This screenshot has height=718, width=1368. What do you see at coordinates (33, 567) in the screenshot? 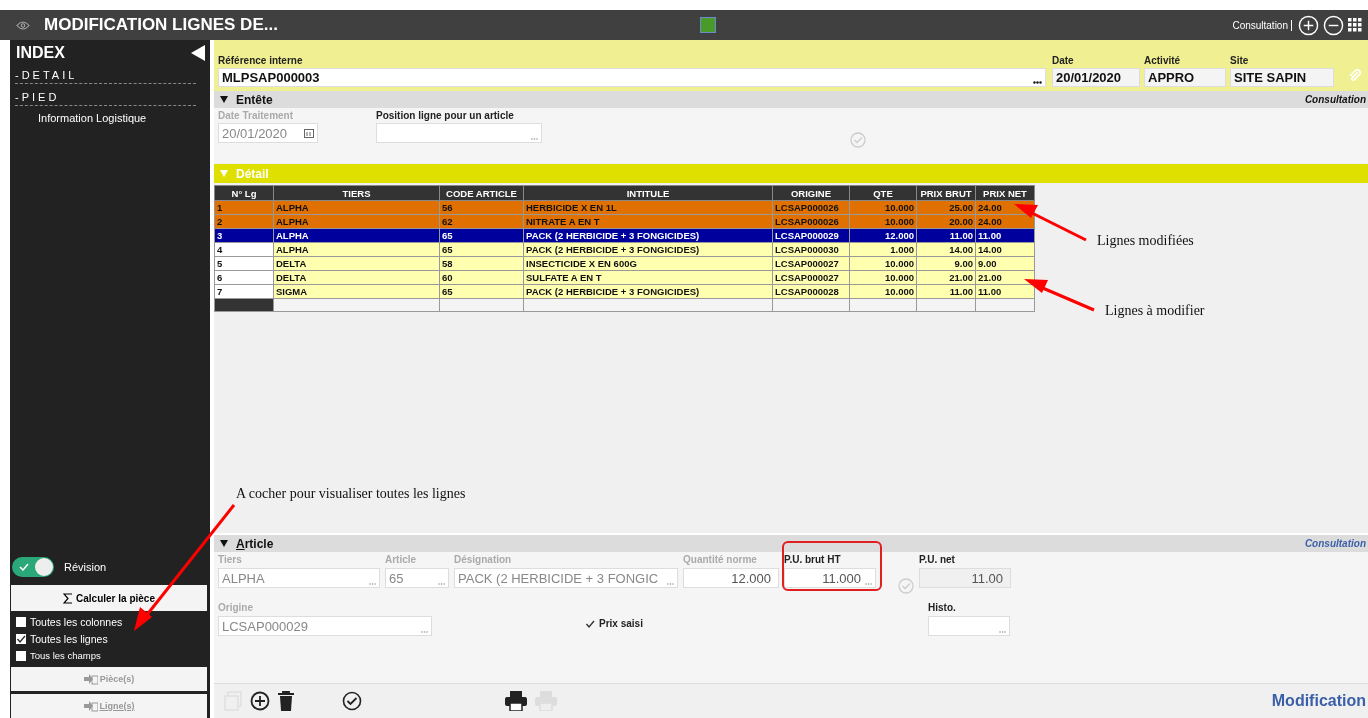
I see `revision-toggle` at bounding box center [33, 567].